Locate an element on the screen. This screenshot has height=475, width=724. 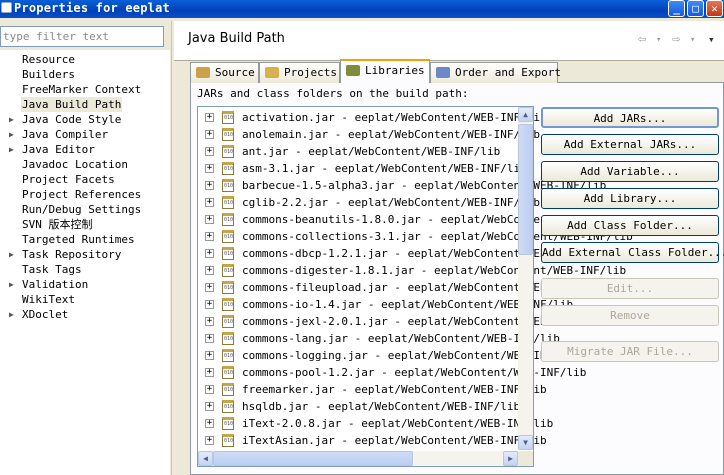
maximize-icon: □ is located at coordinates (695, 8).